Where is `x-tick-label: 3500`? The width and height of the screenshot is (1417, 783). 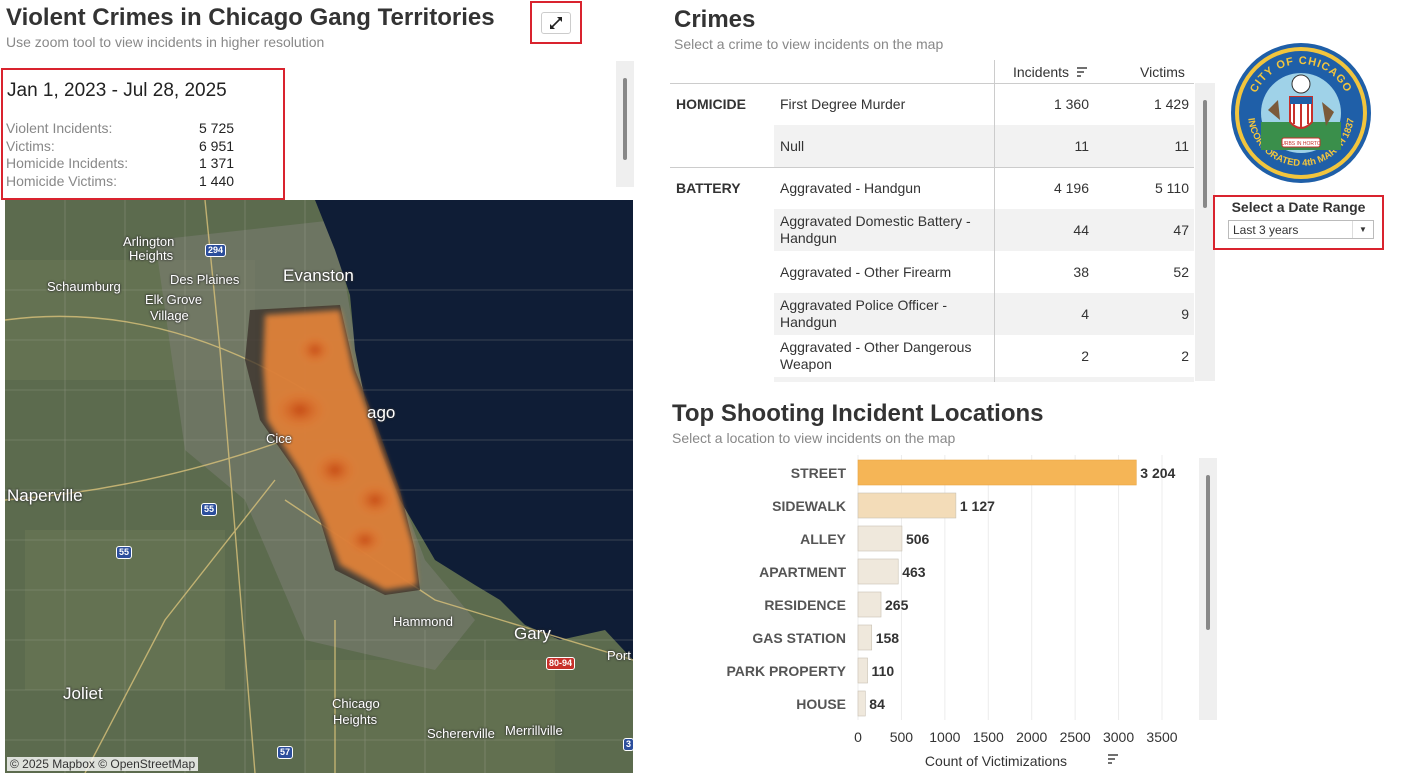
x-tick-label: 3500 is located at coordinates (1161, 737).